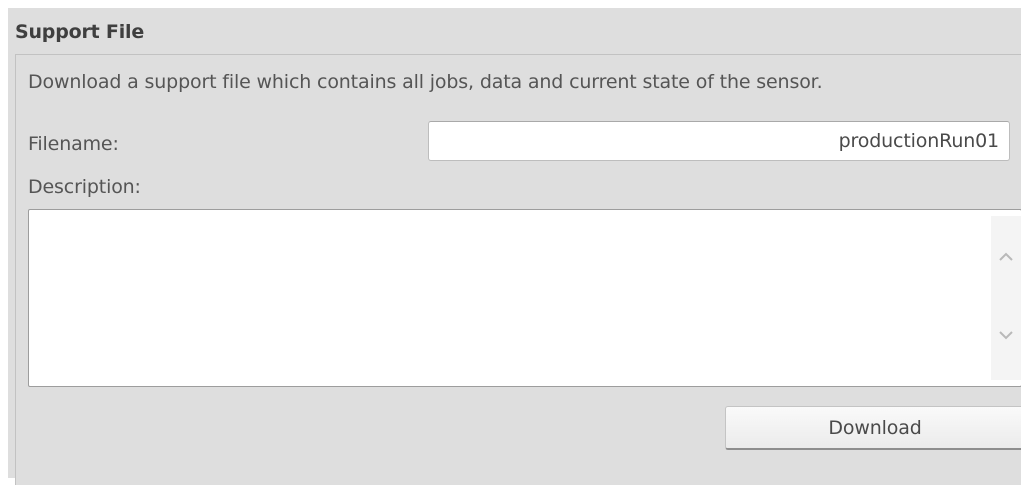  What do you see at coordinates (1006, 257) in the screenshot?
I see `chevron-up-icon` at bounding box center [1006, 257].